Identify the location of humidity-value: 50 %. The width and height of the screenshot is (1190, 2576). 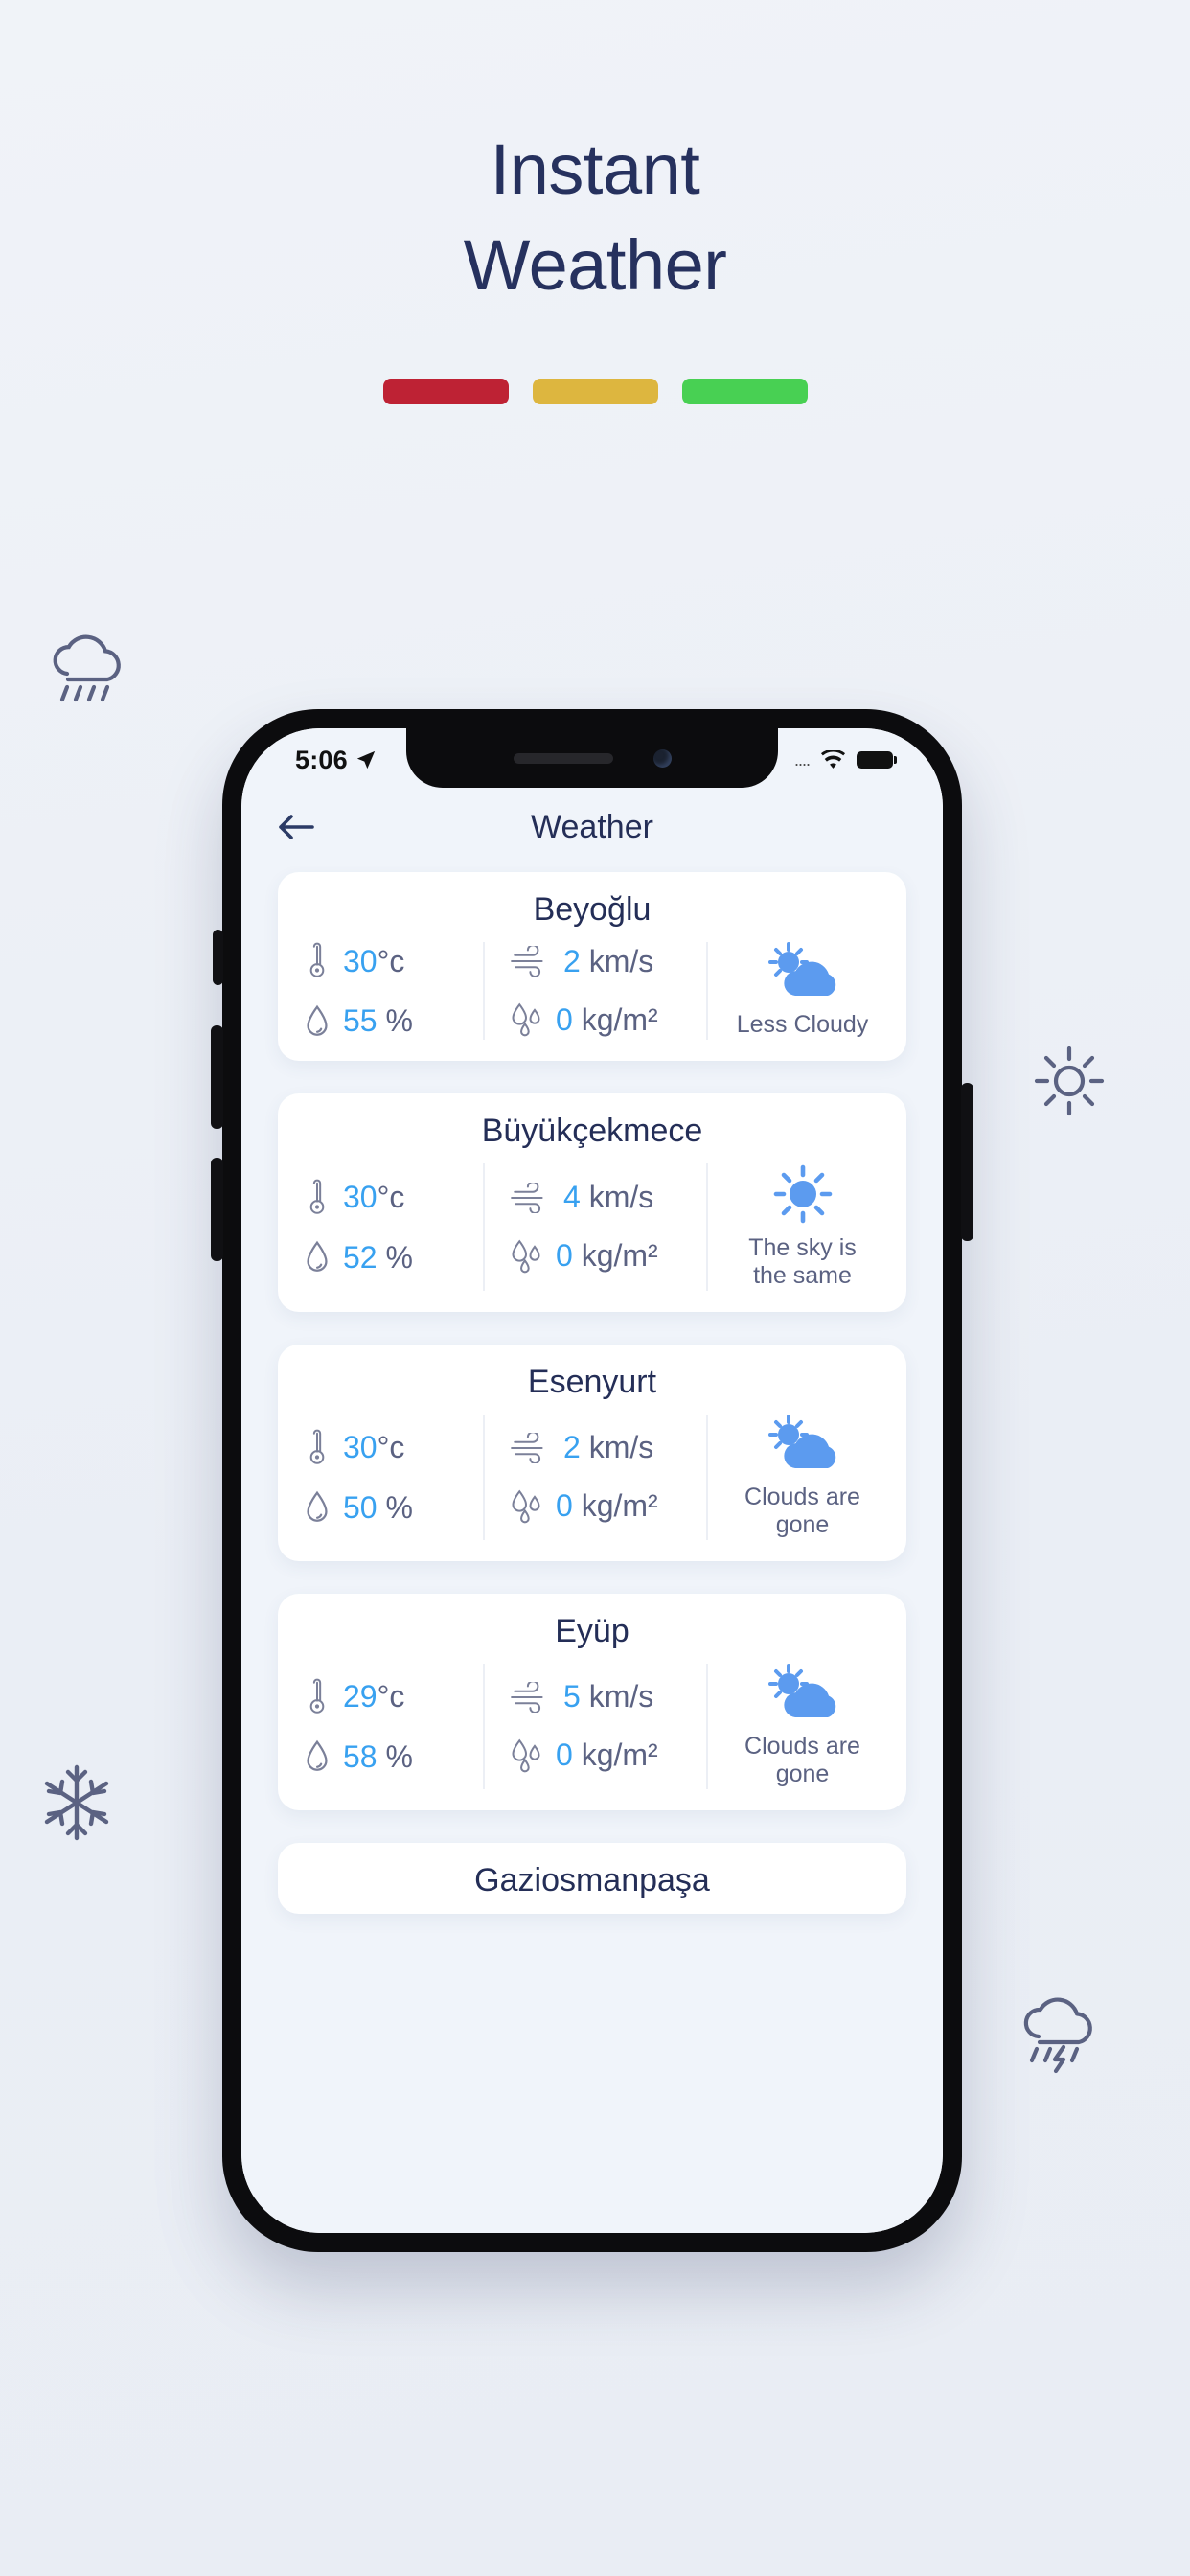
(378, 1507).